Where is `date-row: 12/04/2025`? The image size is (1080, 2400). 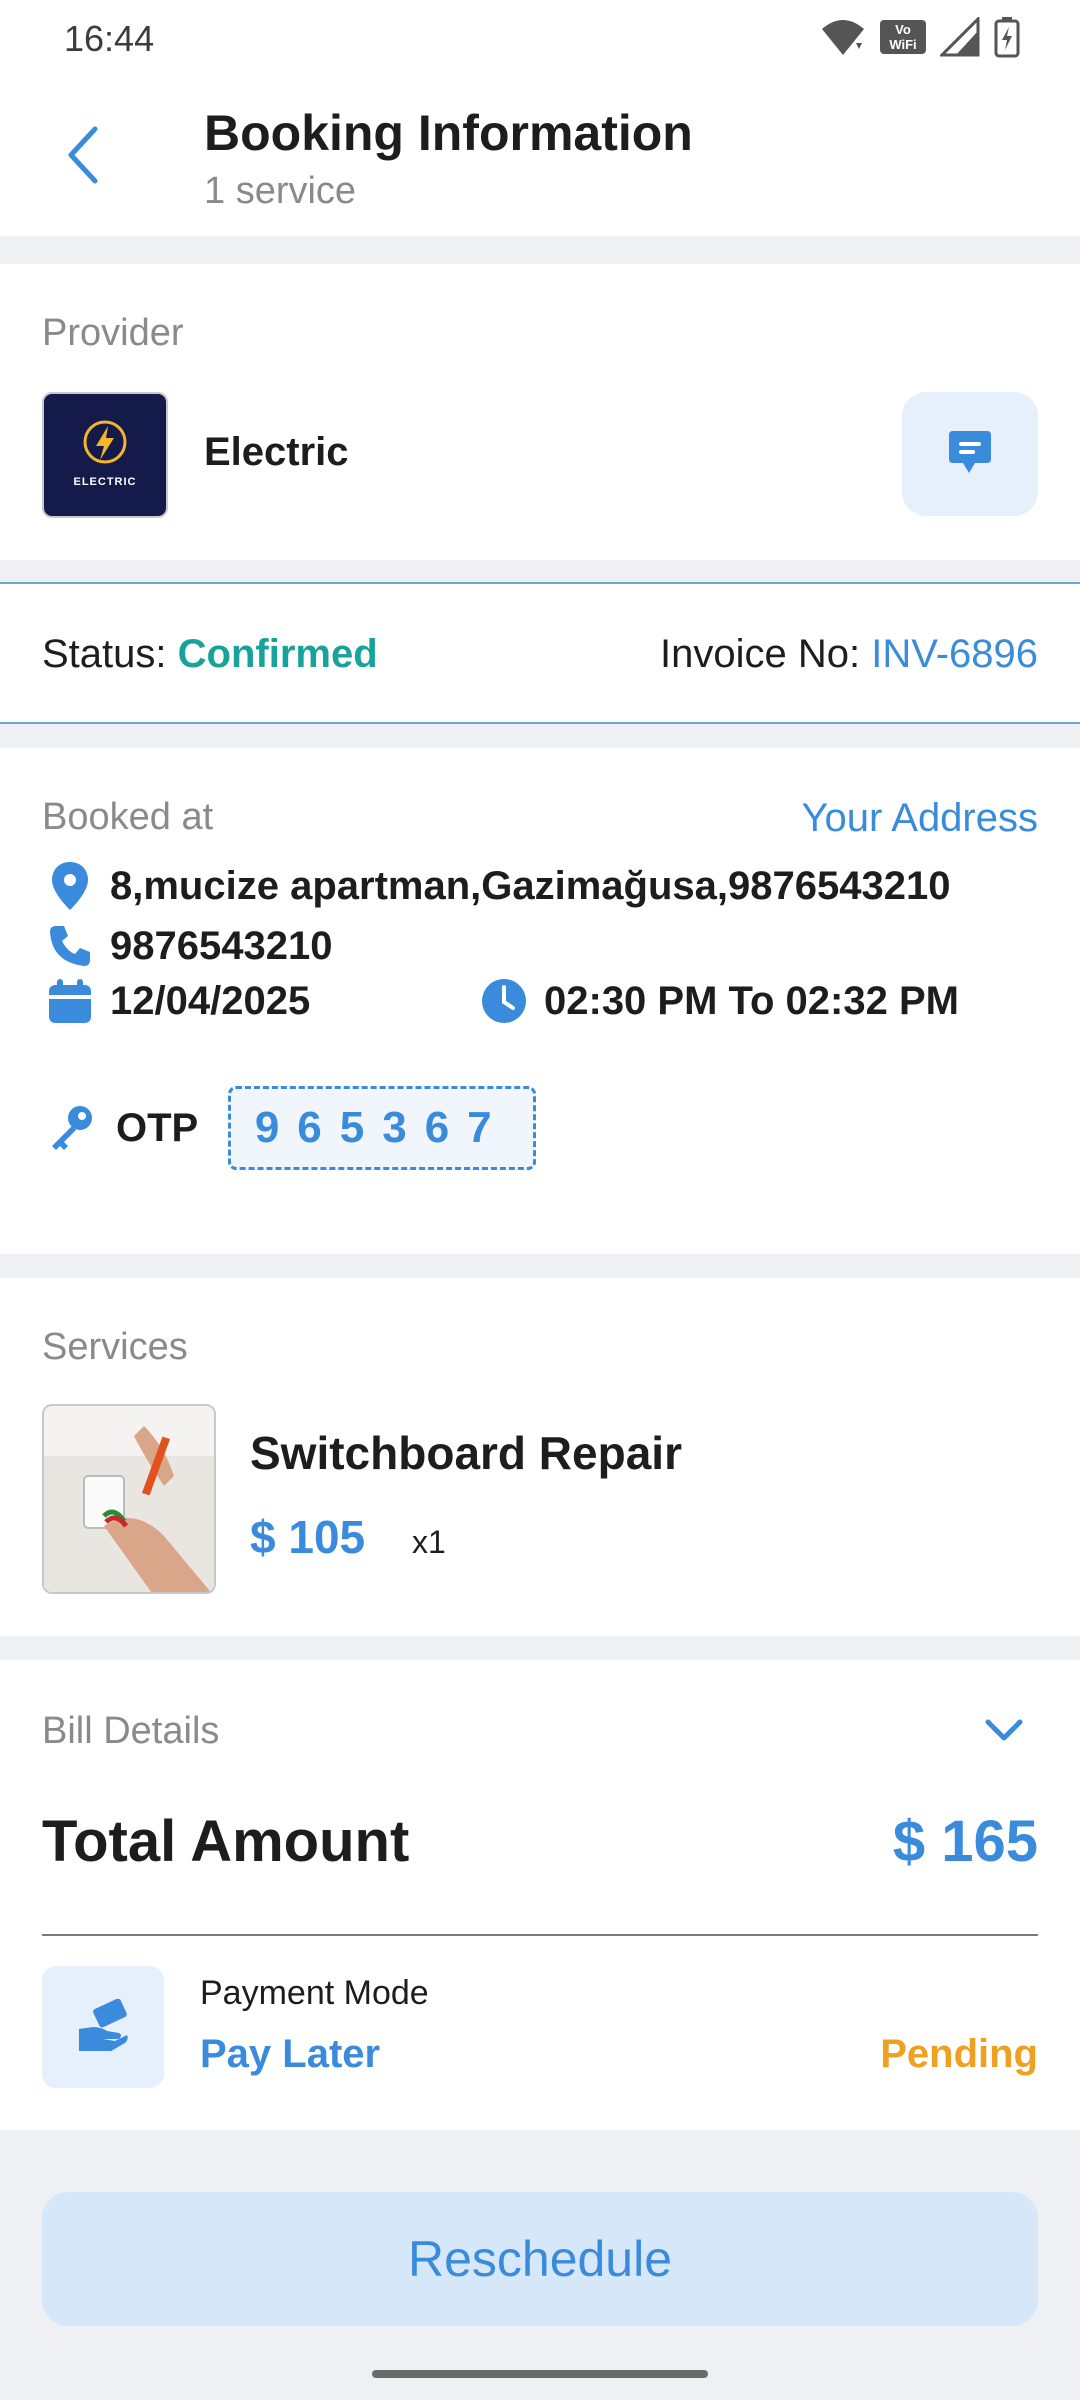
date-row: 12/04/2025 is located at coordinates (176, 1001).